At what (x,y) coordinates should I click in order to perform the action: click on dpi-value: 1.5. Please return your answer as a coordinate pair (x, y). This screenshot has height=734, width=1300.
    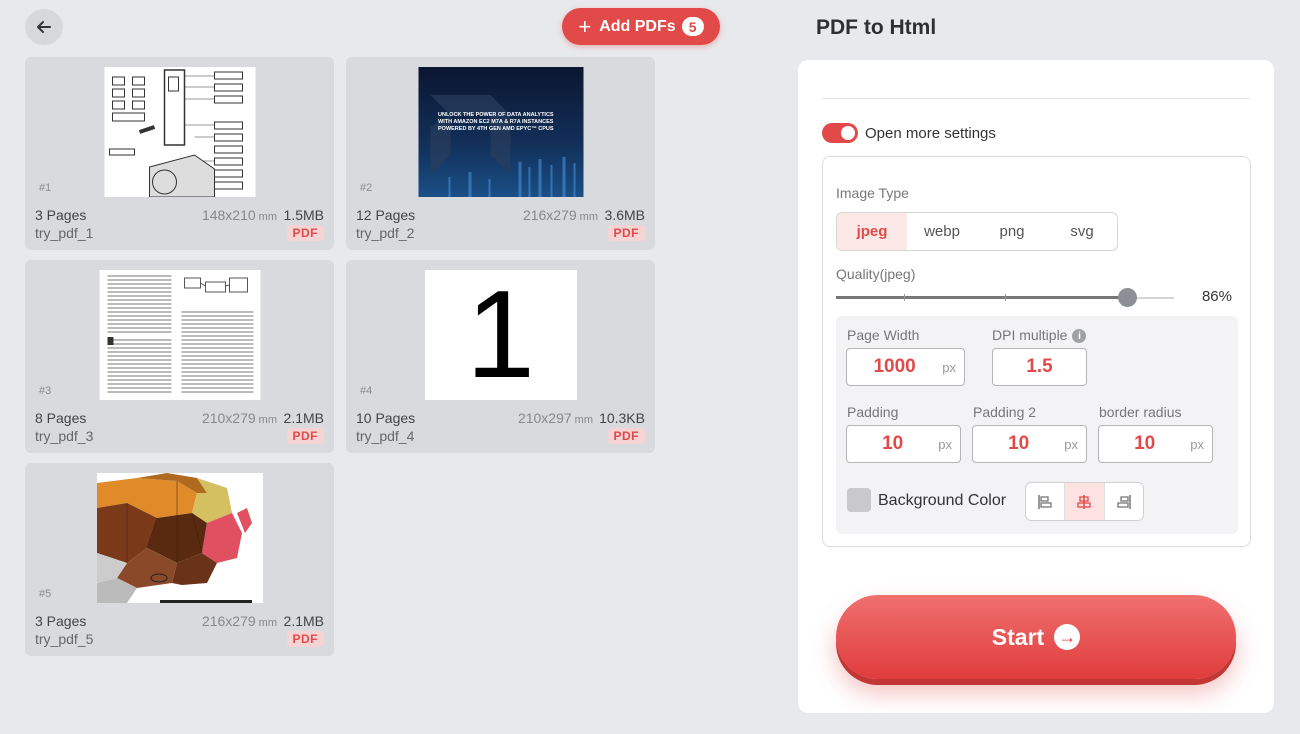
    Looking at the image, I should click on (1039, 366).